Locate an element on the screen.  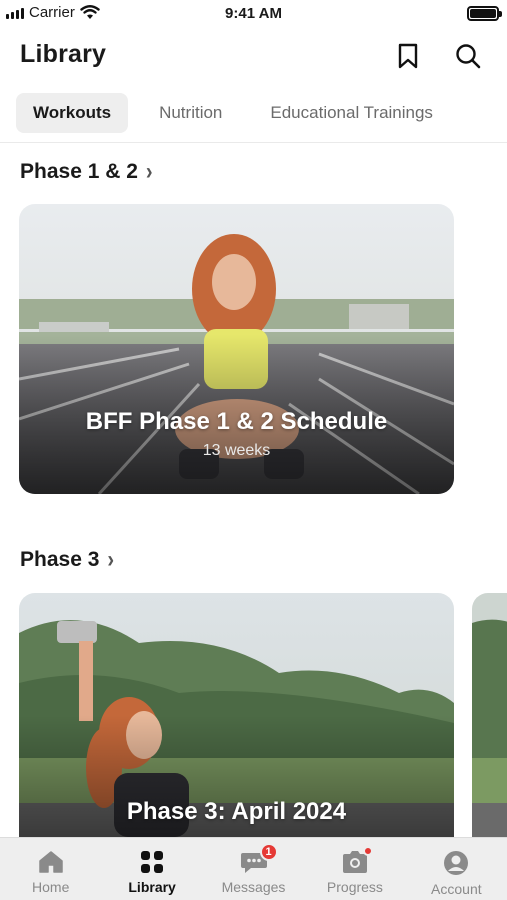
header: Library is located at coordinates (253, 56).